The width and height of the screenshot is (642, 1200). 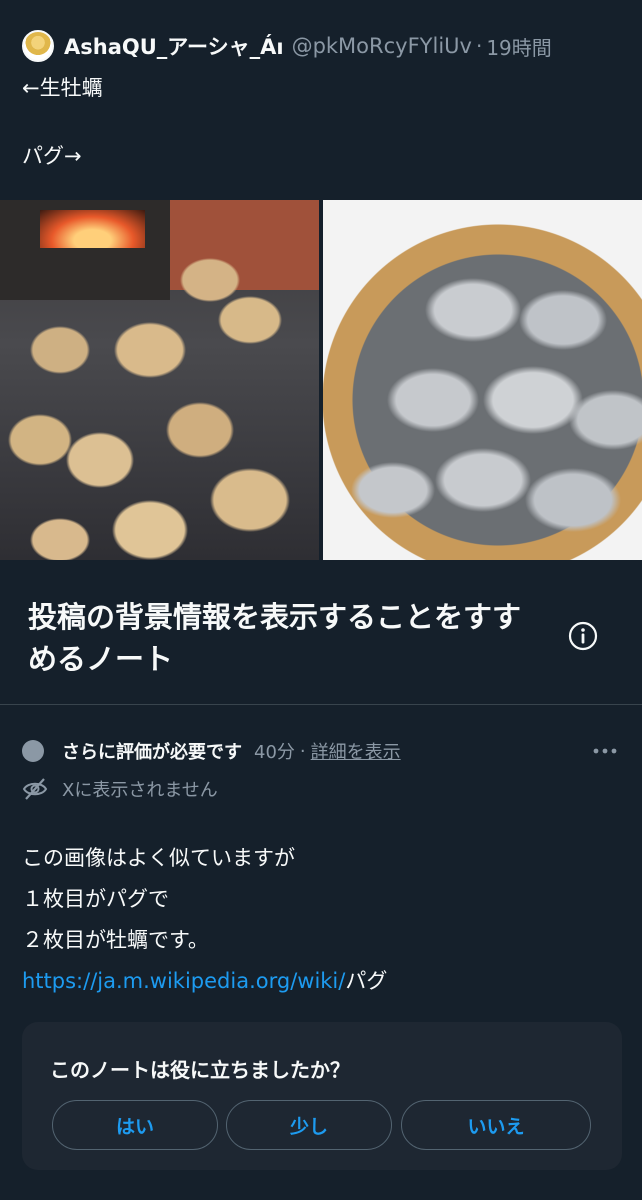 What do you see at coordinates (183, 981) in the screenshot?
I see `wikipedia-link: https://ja.m.wikipedia.org/wiki/` at bounding box center [183, 981].